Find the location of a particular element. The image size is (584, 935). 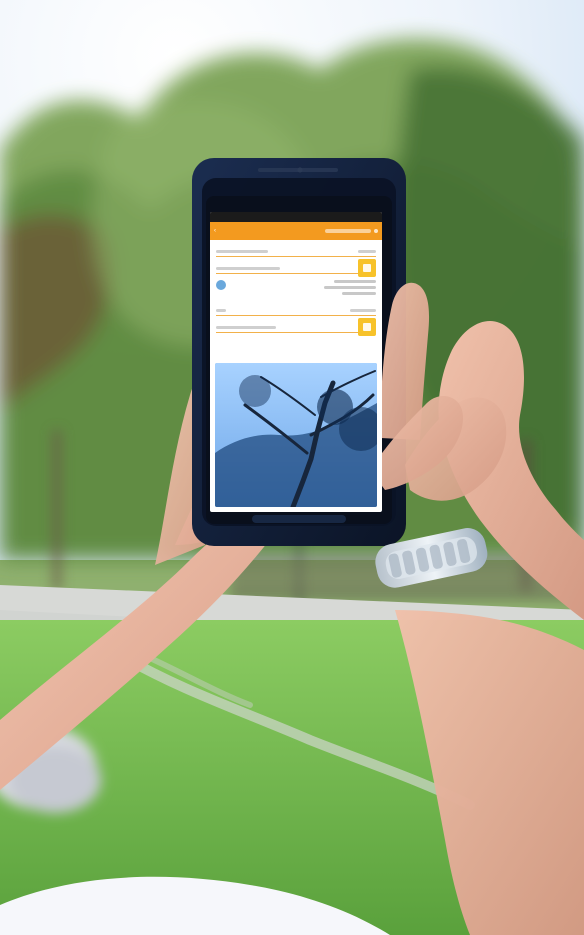

form-section is located at coordinates (296, 288).